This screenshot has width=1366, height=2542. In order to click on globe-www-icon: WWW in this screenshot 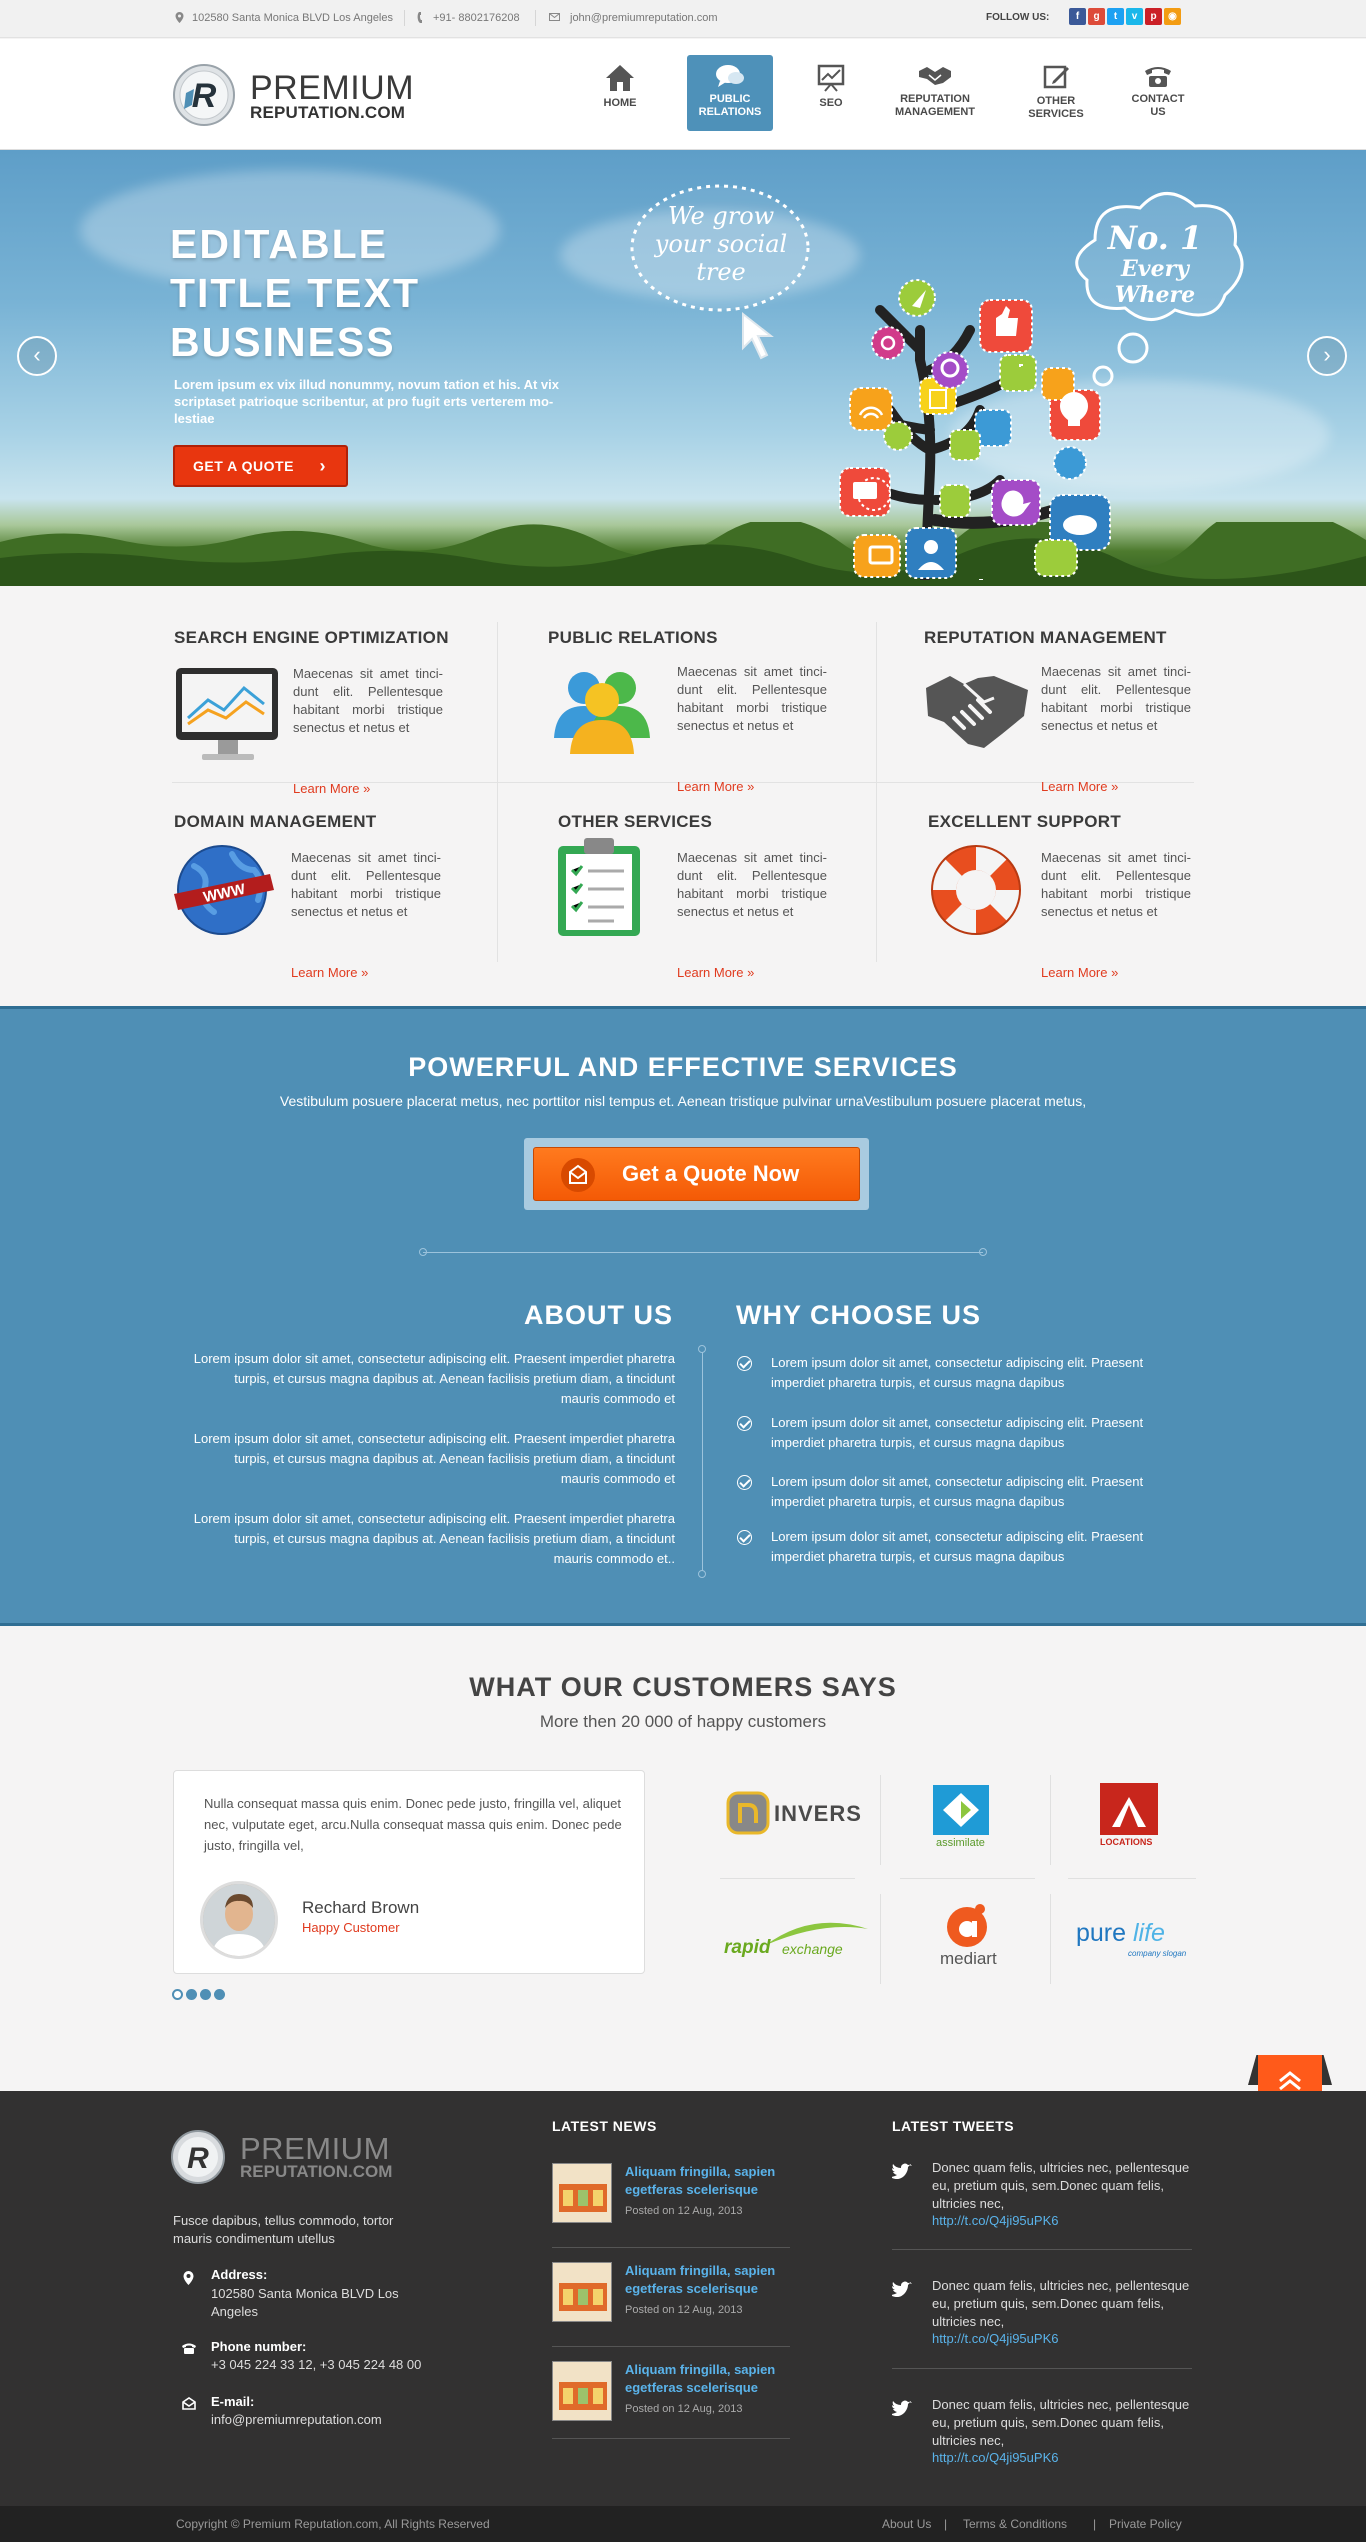, I will do `click(224, 890)`.